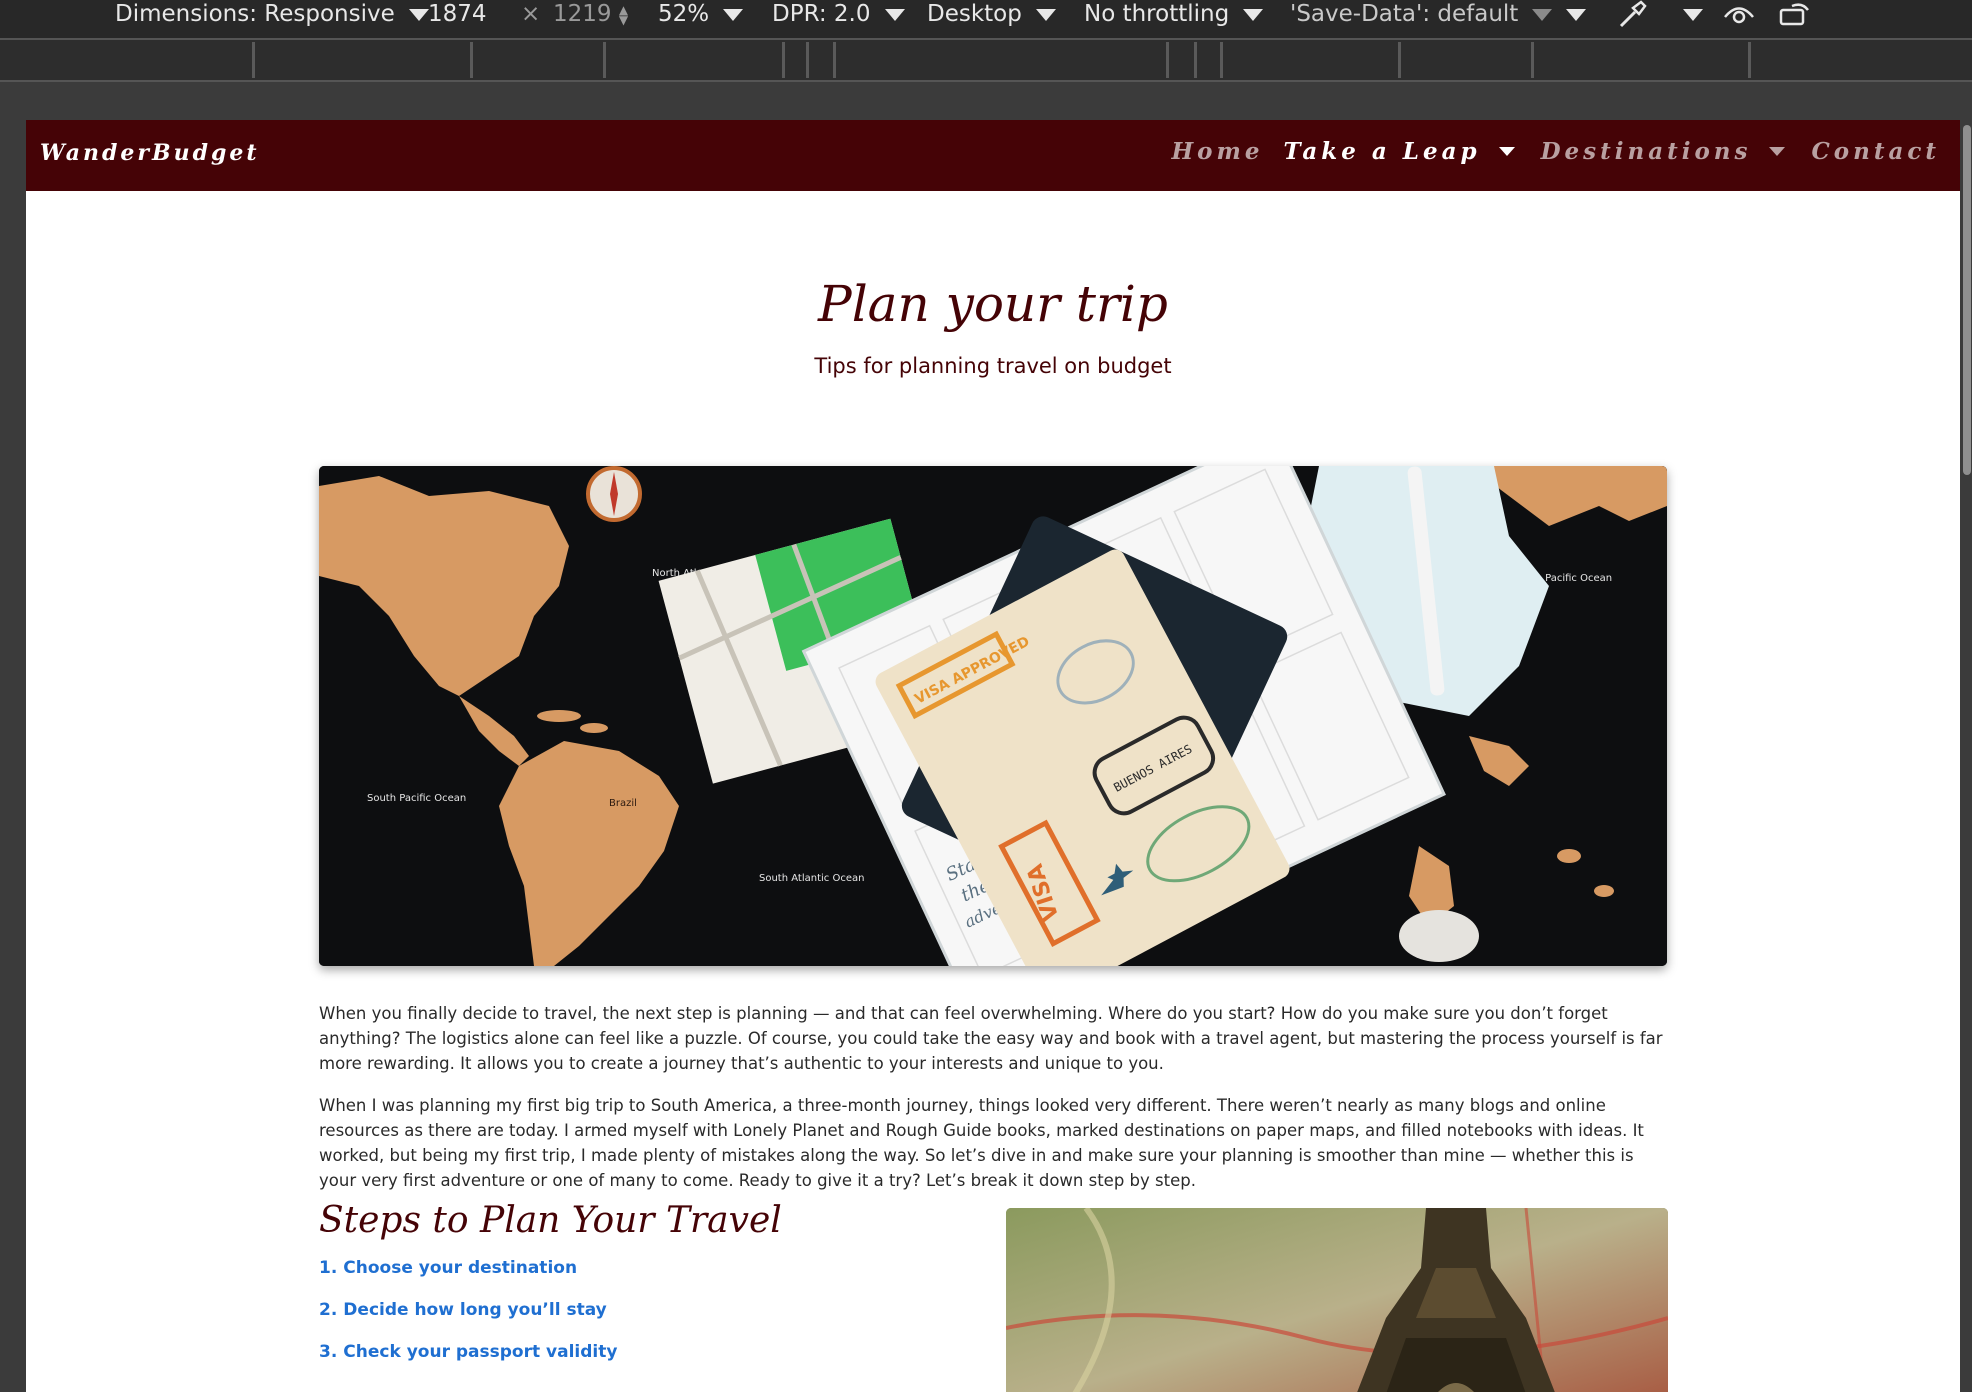 Image resolution: width=1972 pixels, height=1392 pixels. I want to click on zoom-dropdown: 52%, so click(701, 15).